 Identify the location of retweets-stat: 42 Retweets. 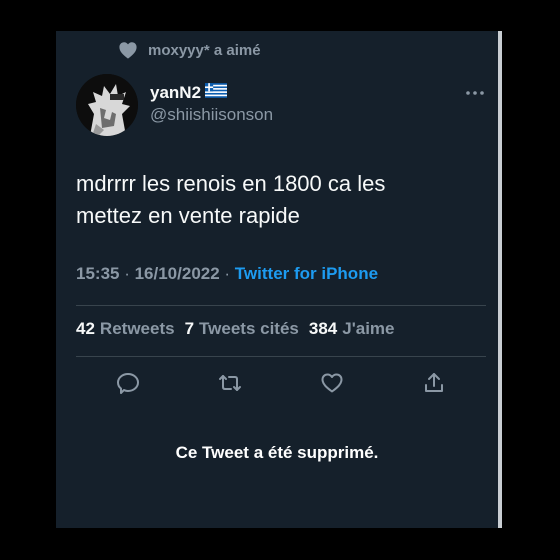
(125, 329).